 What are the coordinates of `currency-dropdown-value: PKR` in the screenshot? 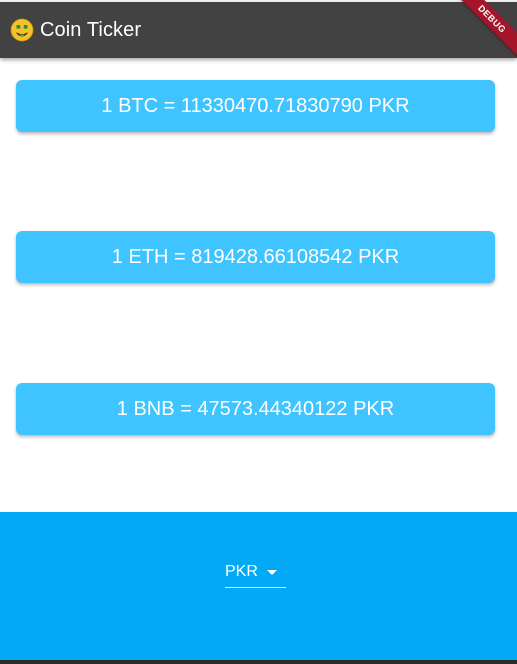 It's located at (241, 571).